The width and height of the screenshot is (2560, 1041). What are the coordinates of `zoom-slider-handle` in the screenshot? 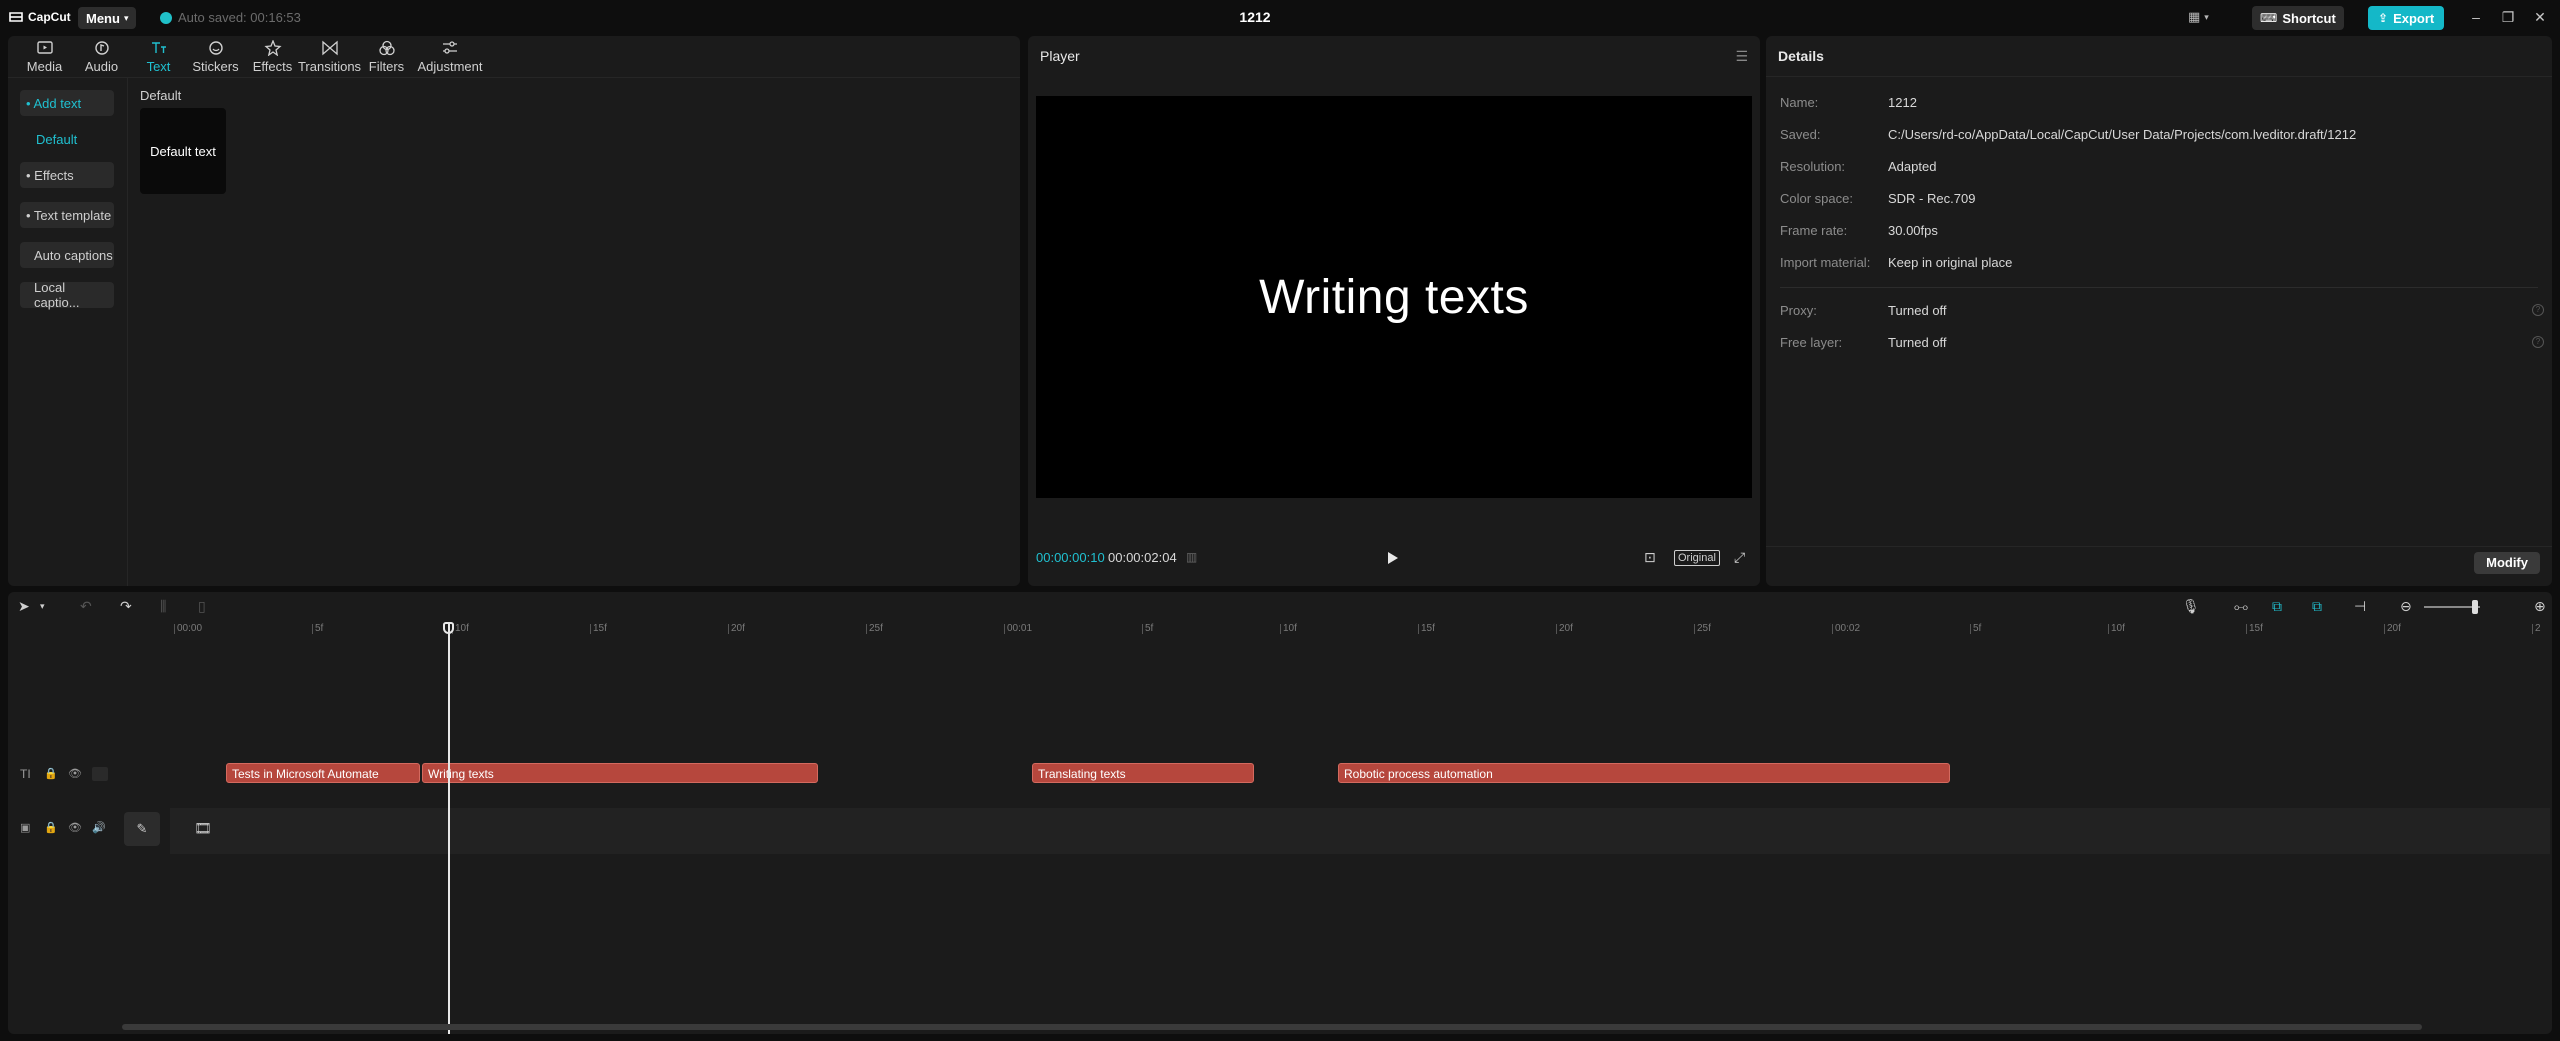 It's located at (2475, 607).